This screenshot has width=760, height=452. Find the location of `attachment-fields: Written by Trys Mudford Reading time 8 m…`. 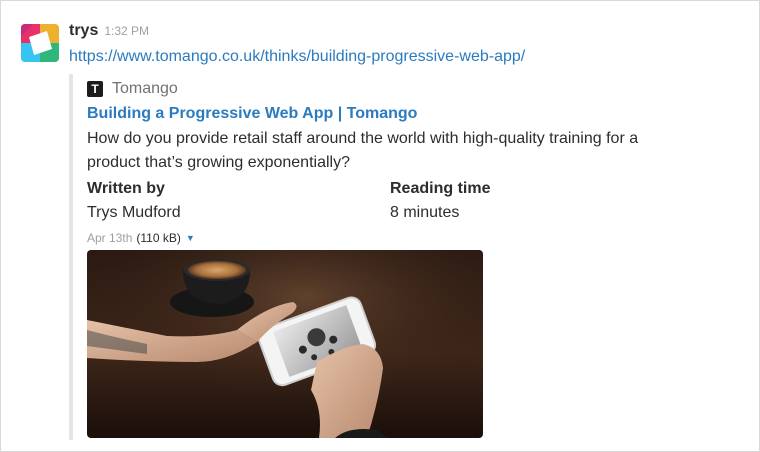

attachment-fields: Written by Trys Mudford Reading time 8 m… is located at coordinates (407, 201).